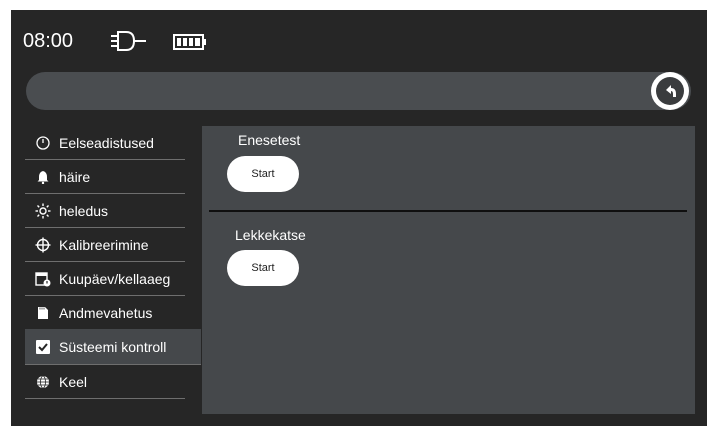 The width and height of the screenshot is (707, 426). I want to click on checkbox-icon, so click(43, 347).